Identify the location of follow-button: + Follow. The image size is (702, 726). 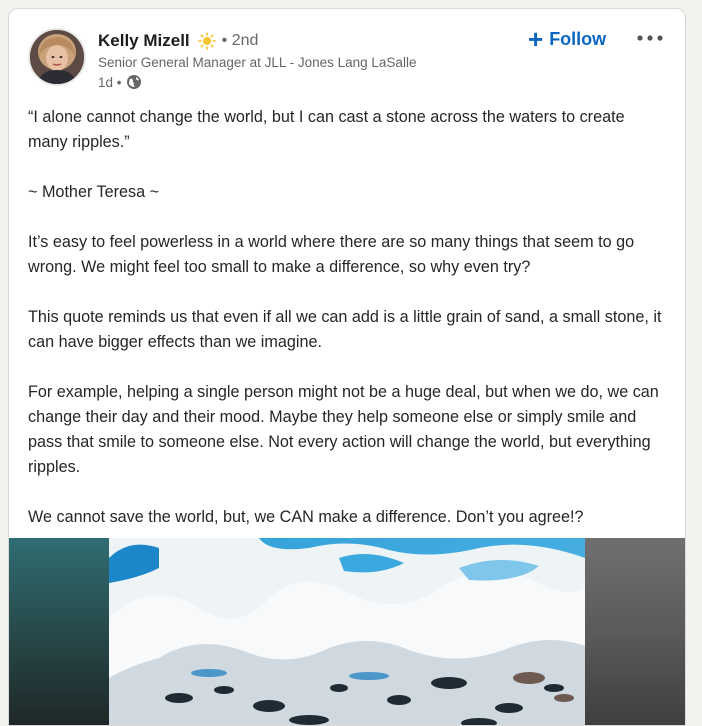
(567, 39).